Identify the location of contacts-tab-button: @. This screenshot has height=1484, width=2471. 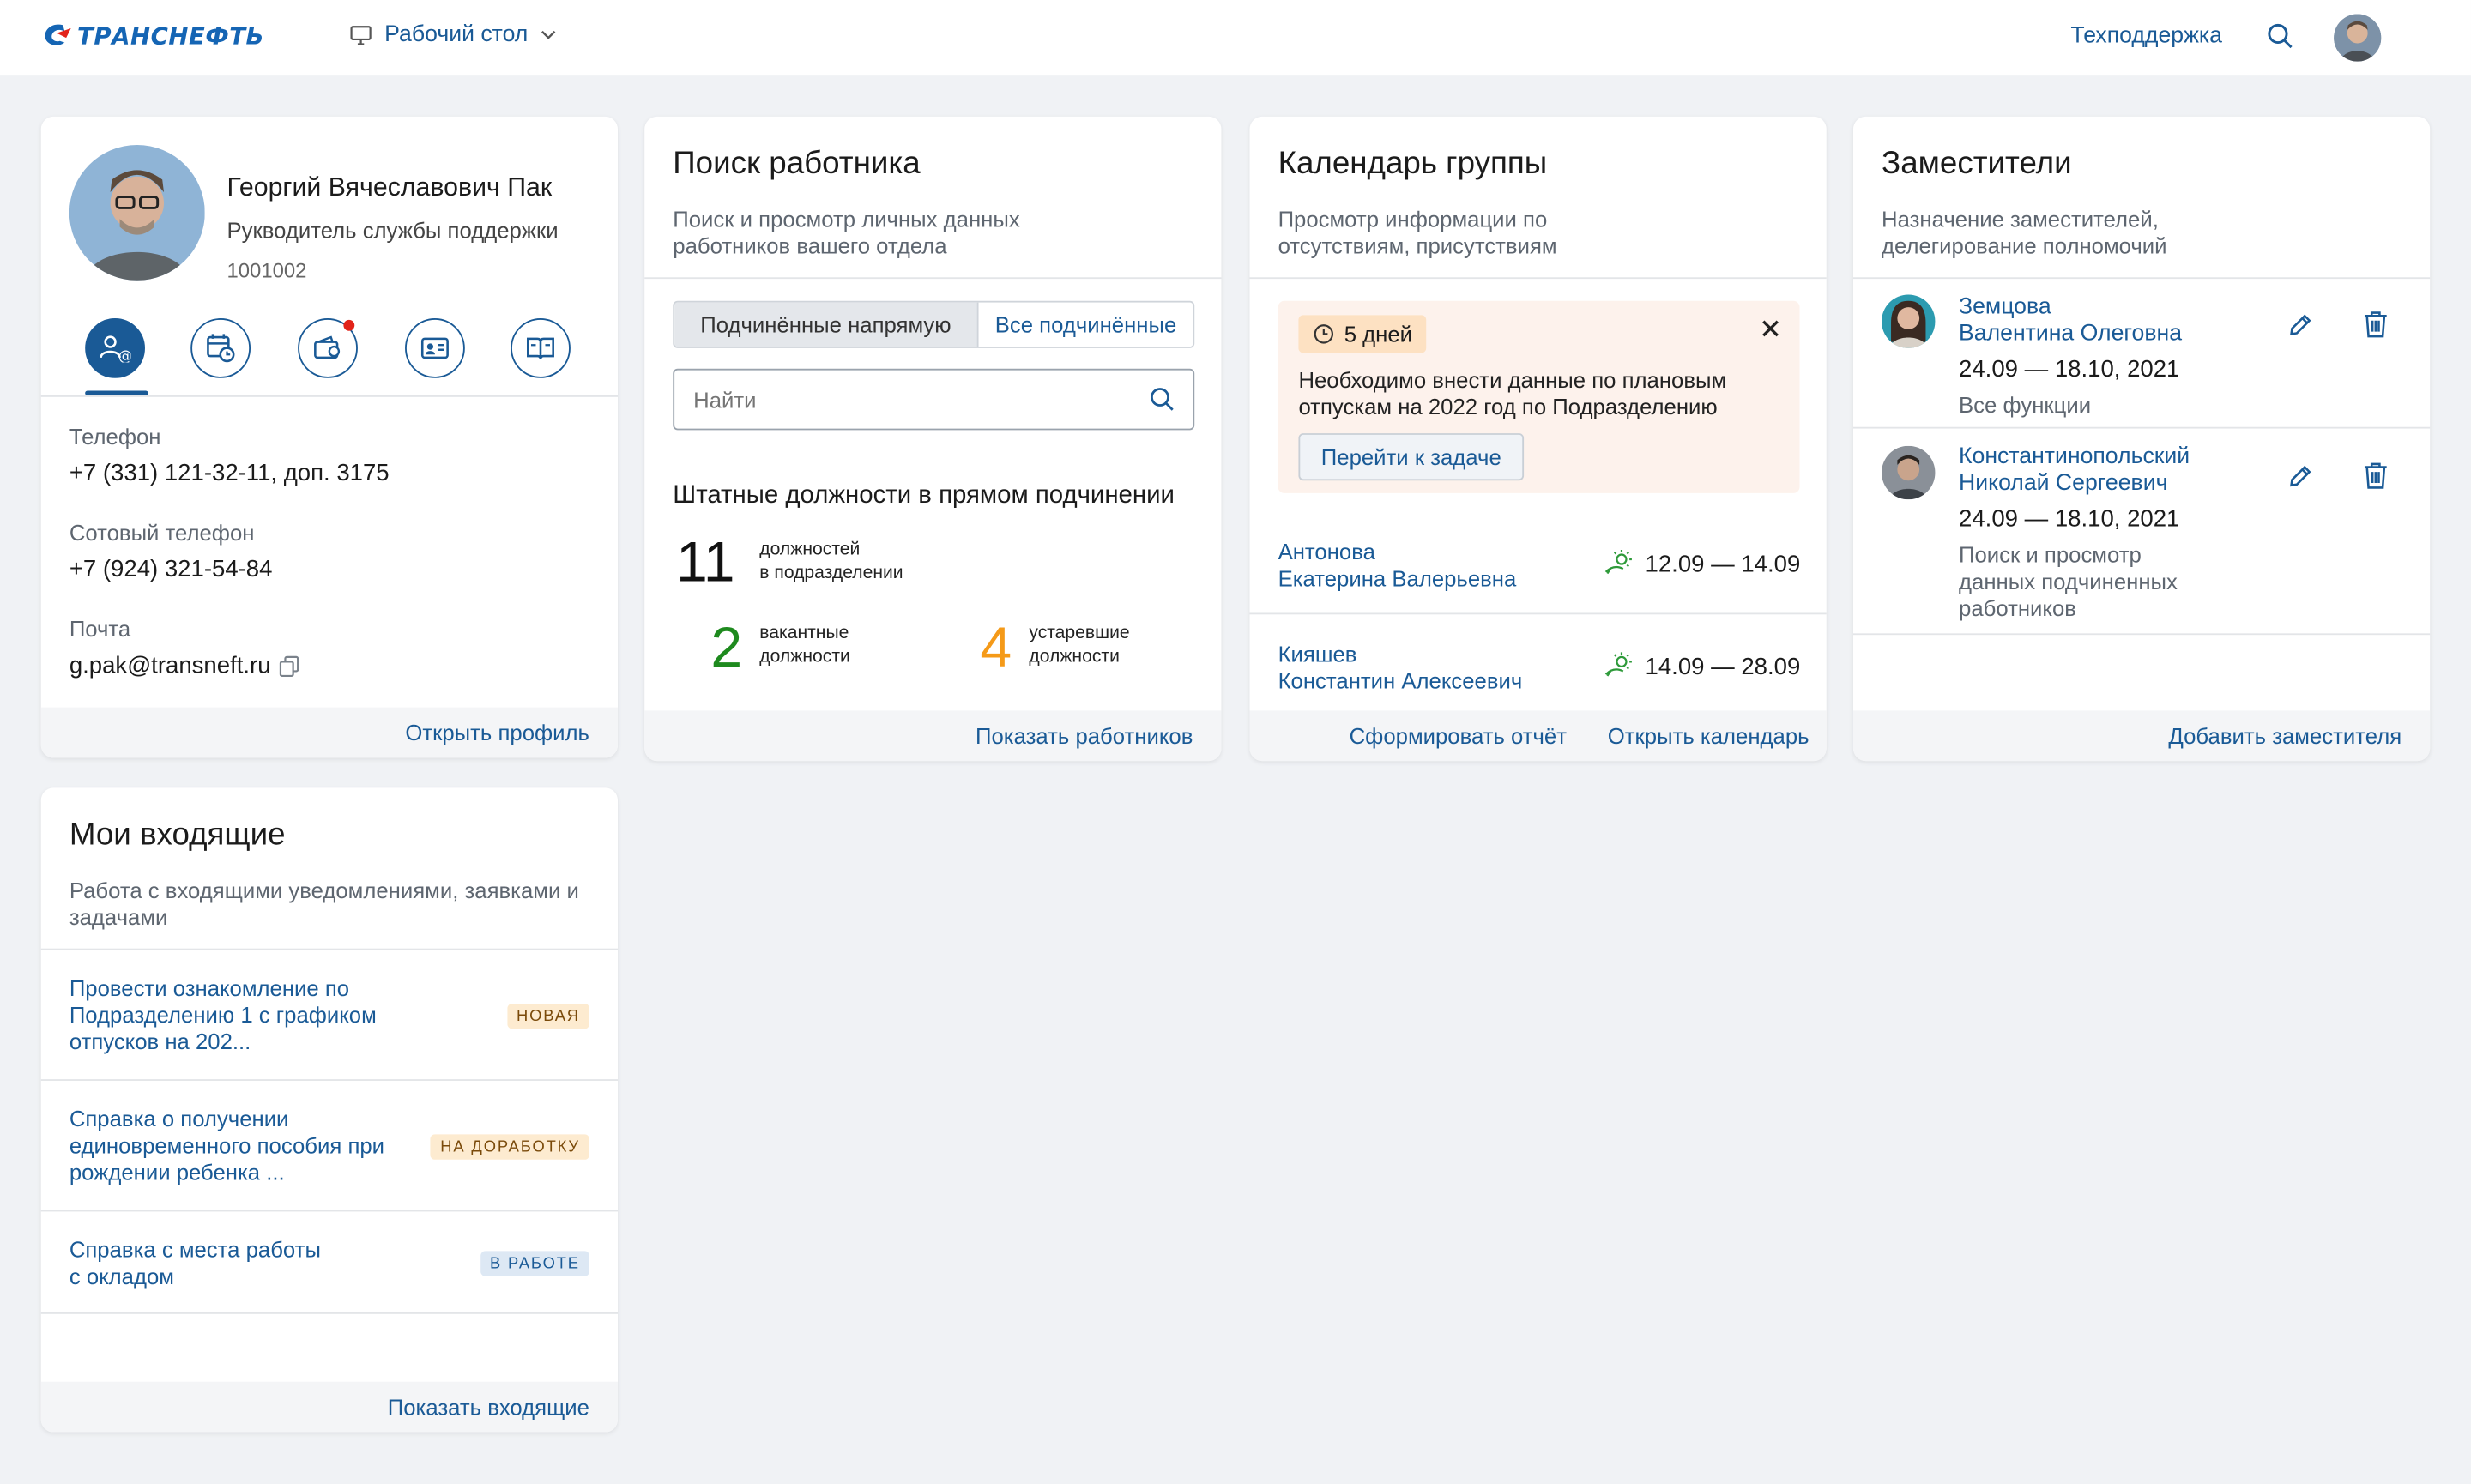
(115, 348).